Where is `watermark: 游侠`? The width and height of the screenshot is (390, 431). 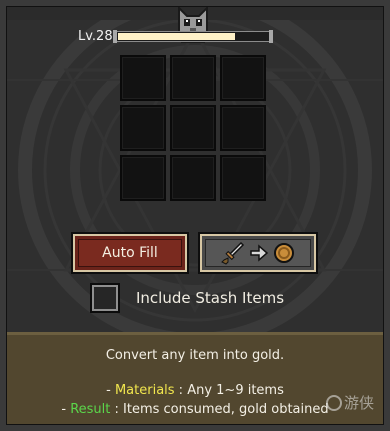
watermark: 游侠 is located at coordinates (349, 402).